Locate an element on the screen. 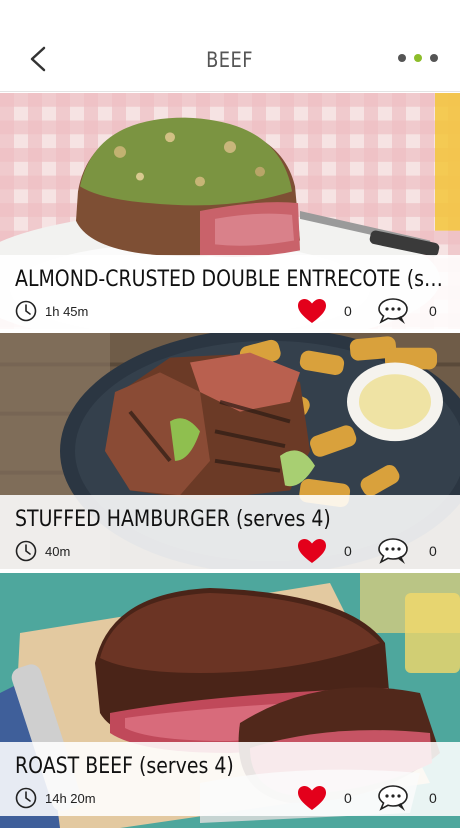 The image size is (460, 828). page-title: BEEF is located at coordinates (230, 59).